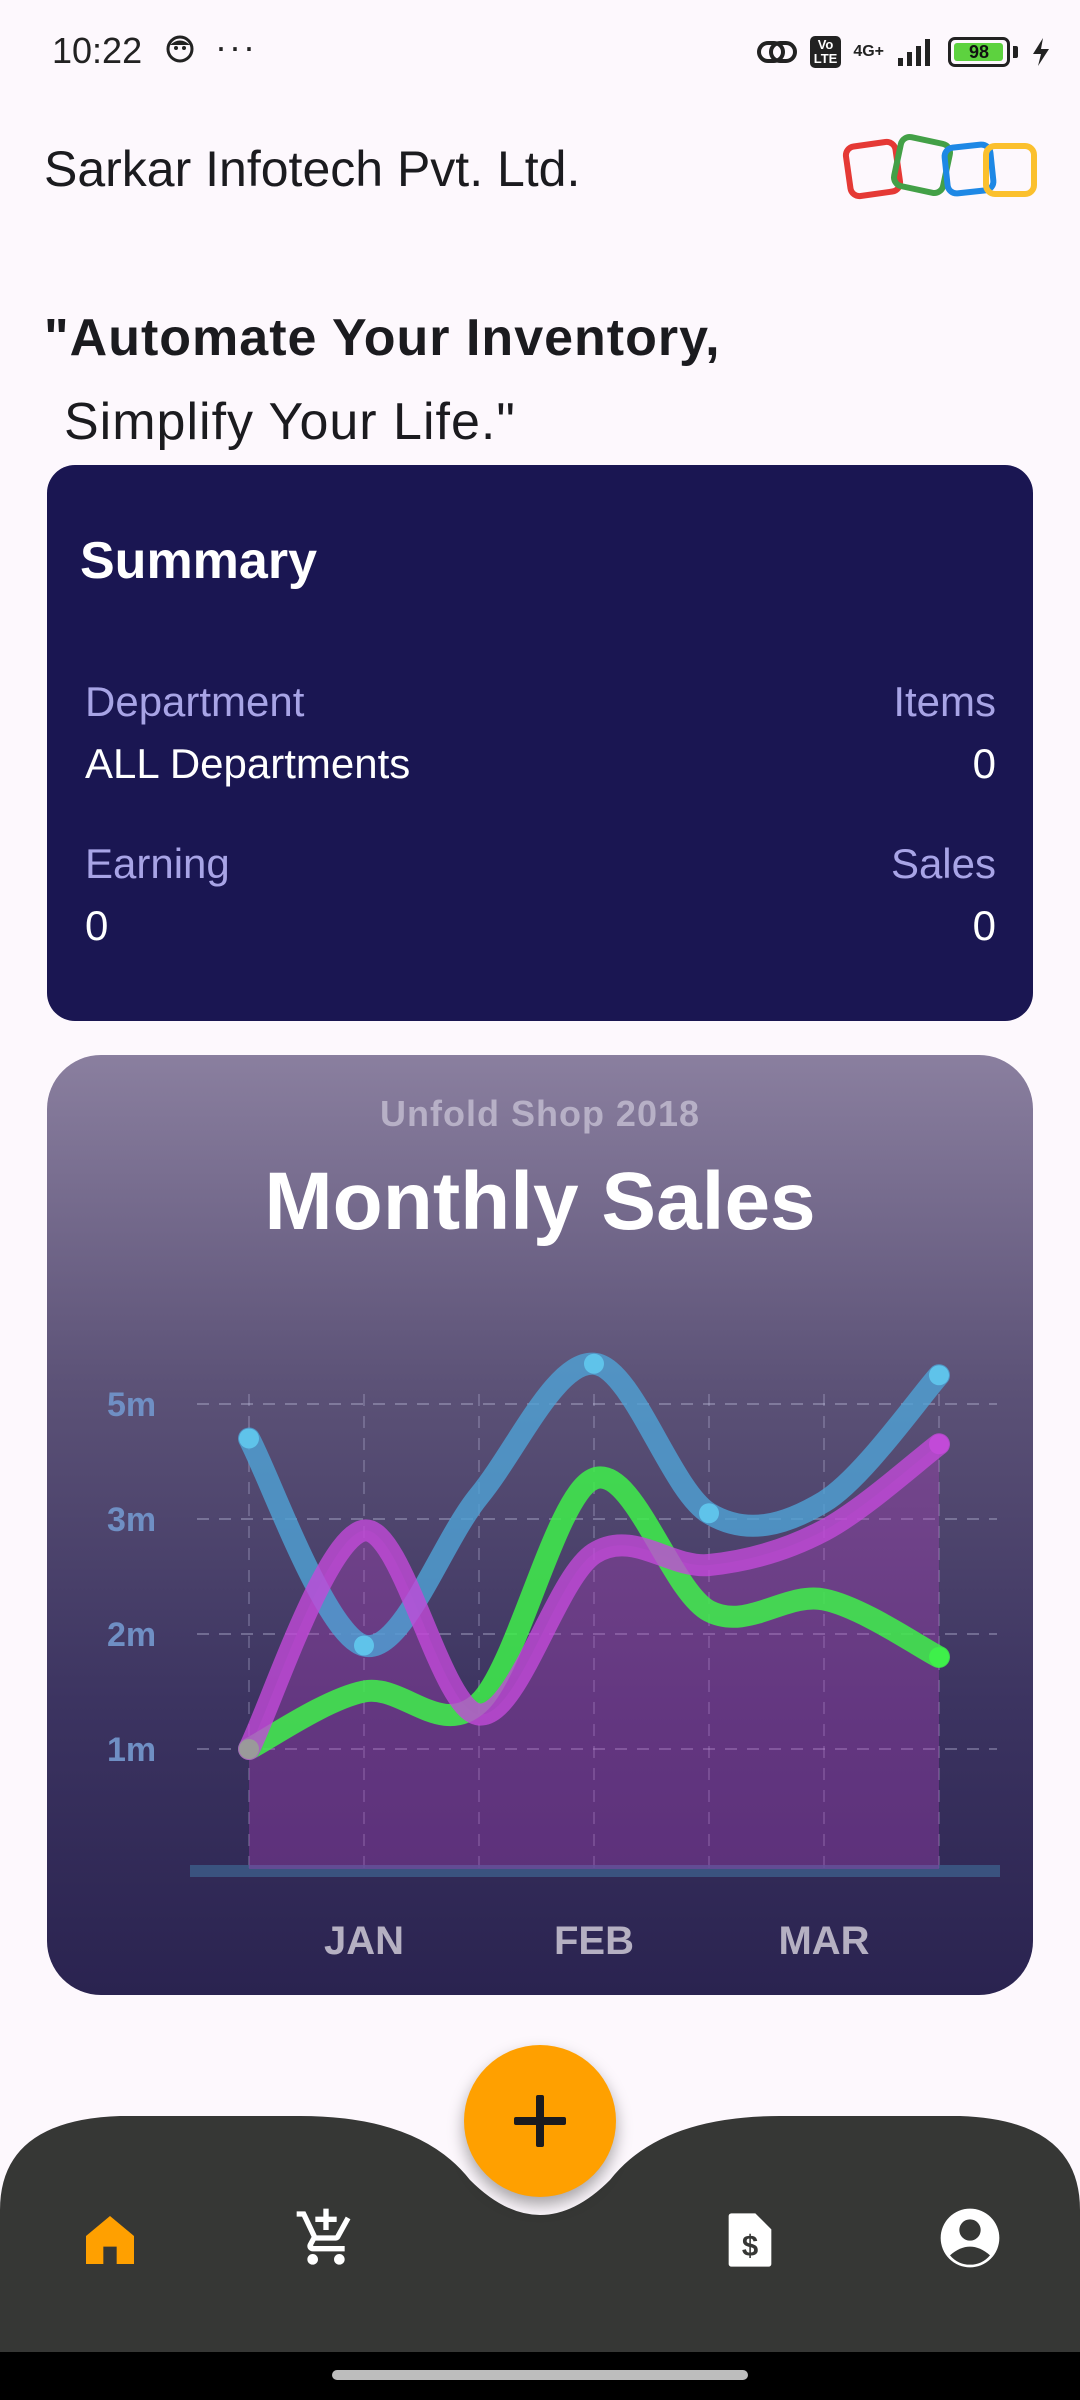  I want to click on tagline-line-2: Simplify Your Life.", so click(290, 422).